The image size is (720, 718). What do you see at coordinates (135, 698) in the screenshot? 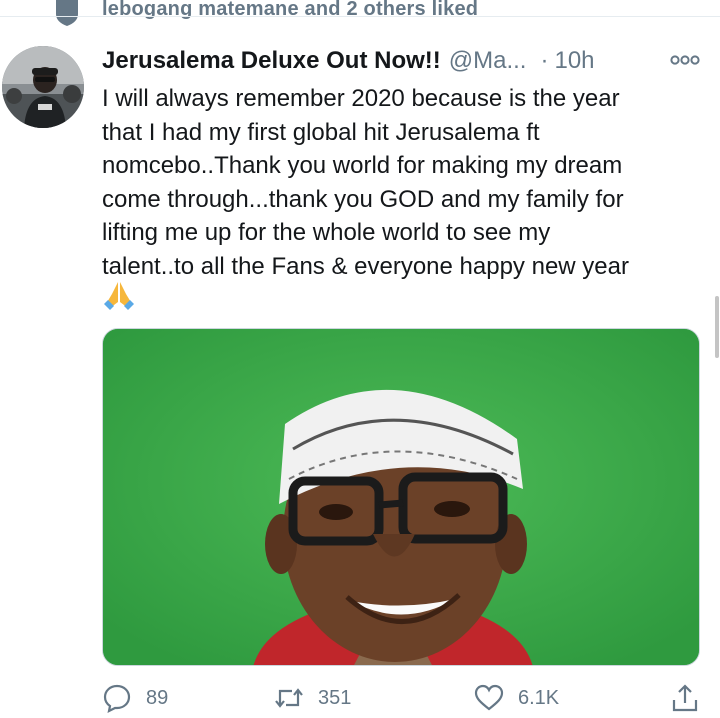
I see `reply-button: 89` at bounding box center [135, 698].